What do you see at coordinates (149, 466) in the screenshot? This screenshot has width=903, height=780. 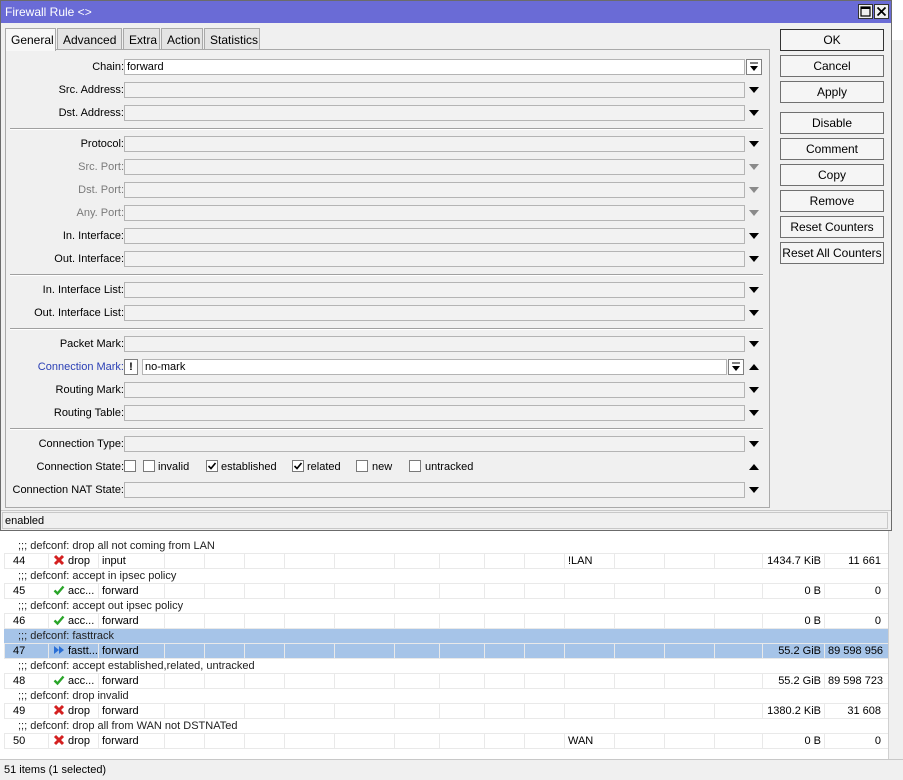 I see `state-invalid-checkbox` at bounding box center [149, 466].